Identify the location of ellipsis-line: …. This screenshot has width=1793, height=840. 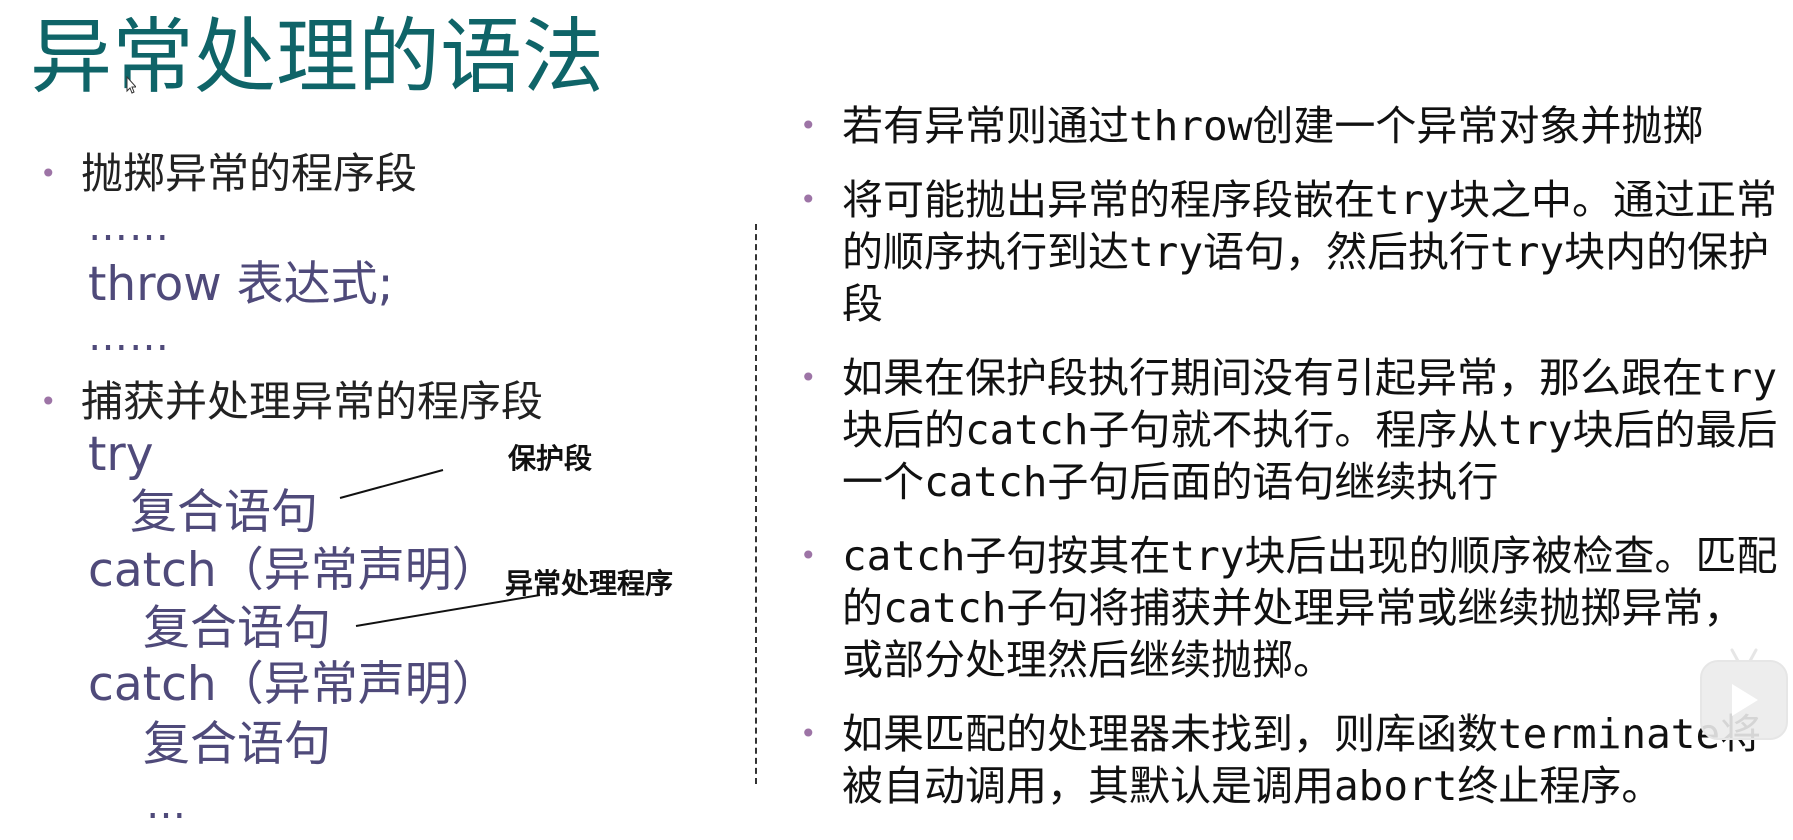
(166, 805).